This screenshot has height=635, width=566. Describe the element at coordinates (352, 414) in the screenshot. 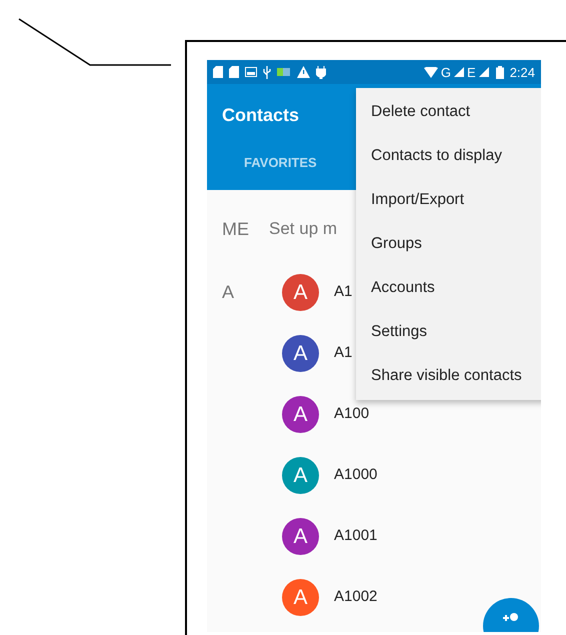

I see `contact-name: A100` at that location.